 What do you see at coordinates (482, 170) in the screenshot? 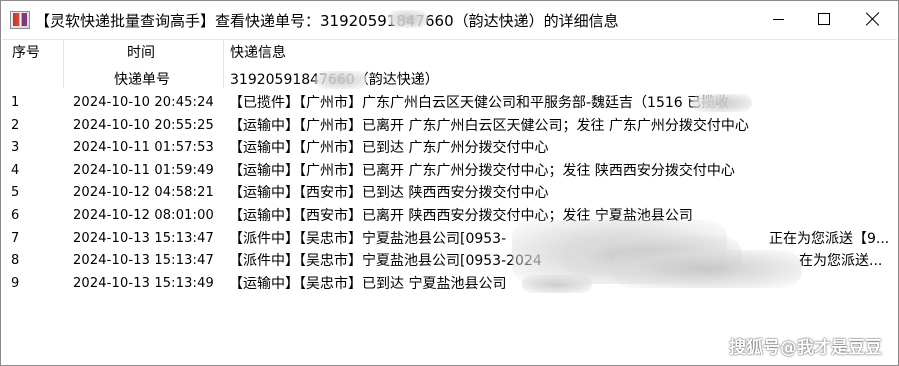
I see `row-info: 【运输中】【广州市】已离开 广东广州分拨交付中心；发往 陕西西安分拨交付中心` at bounding box center [482, 170].